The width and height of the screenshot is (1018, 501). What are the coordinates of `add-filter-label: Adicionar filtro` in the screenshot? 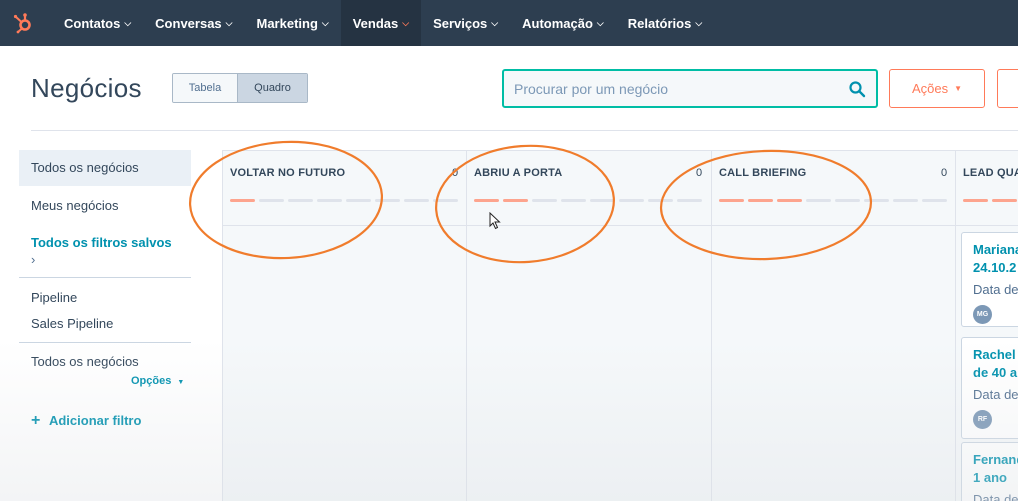 It's located at (95, 420).